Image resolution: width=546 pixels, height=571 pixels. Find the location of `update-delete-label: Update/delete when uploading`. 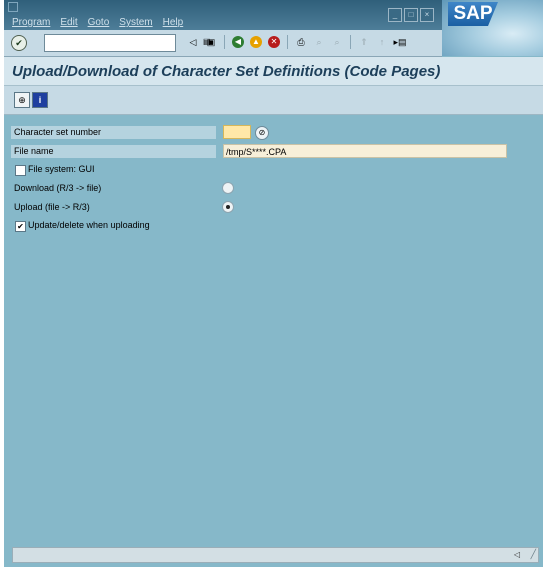

update-delete-label: Update/delete when uploading is located at coordinates (89, 225).